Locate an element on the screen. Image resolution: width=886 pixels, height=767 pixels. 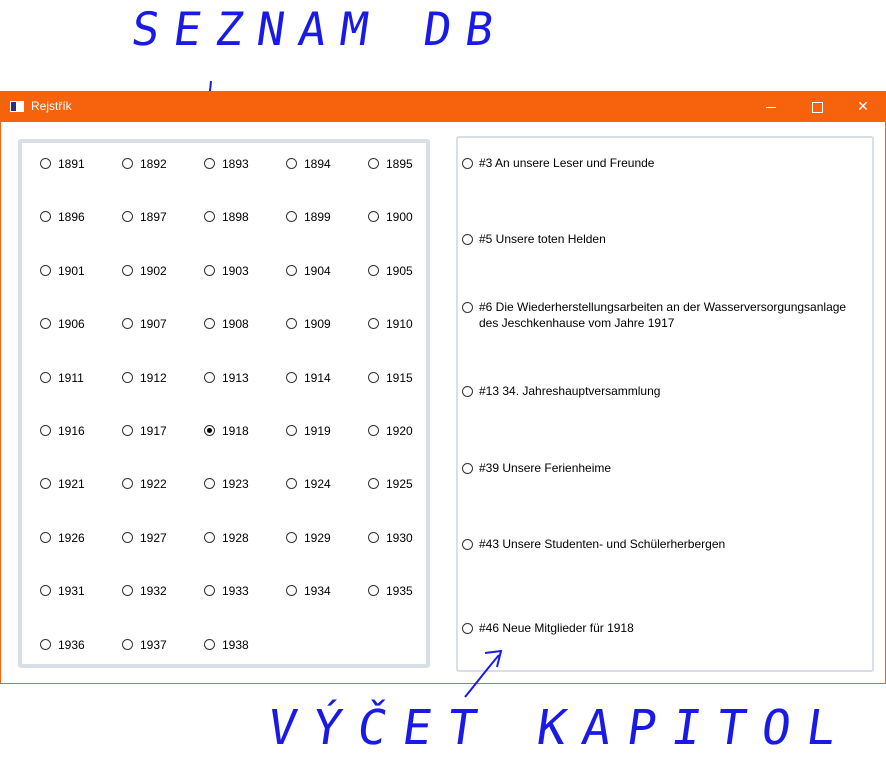
year-radio-1892: 1892 is located at coordinates (163, 167).